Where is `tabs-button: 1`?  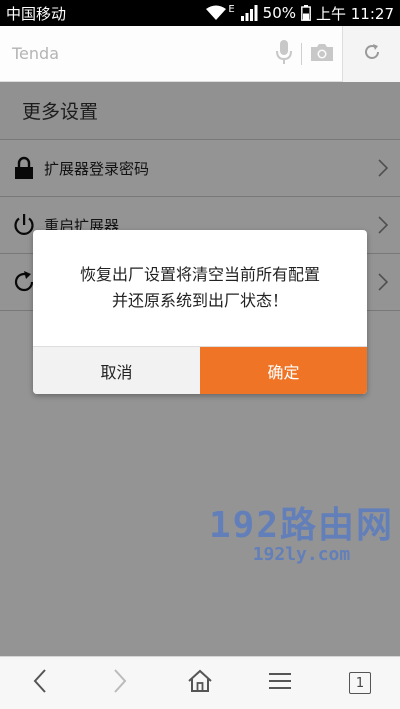 tabs-button: 1 is located at coordinates (360, 683).